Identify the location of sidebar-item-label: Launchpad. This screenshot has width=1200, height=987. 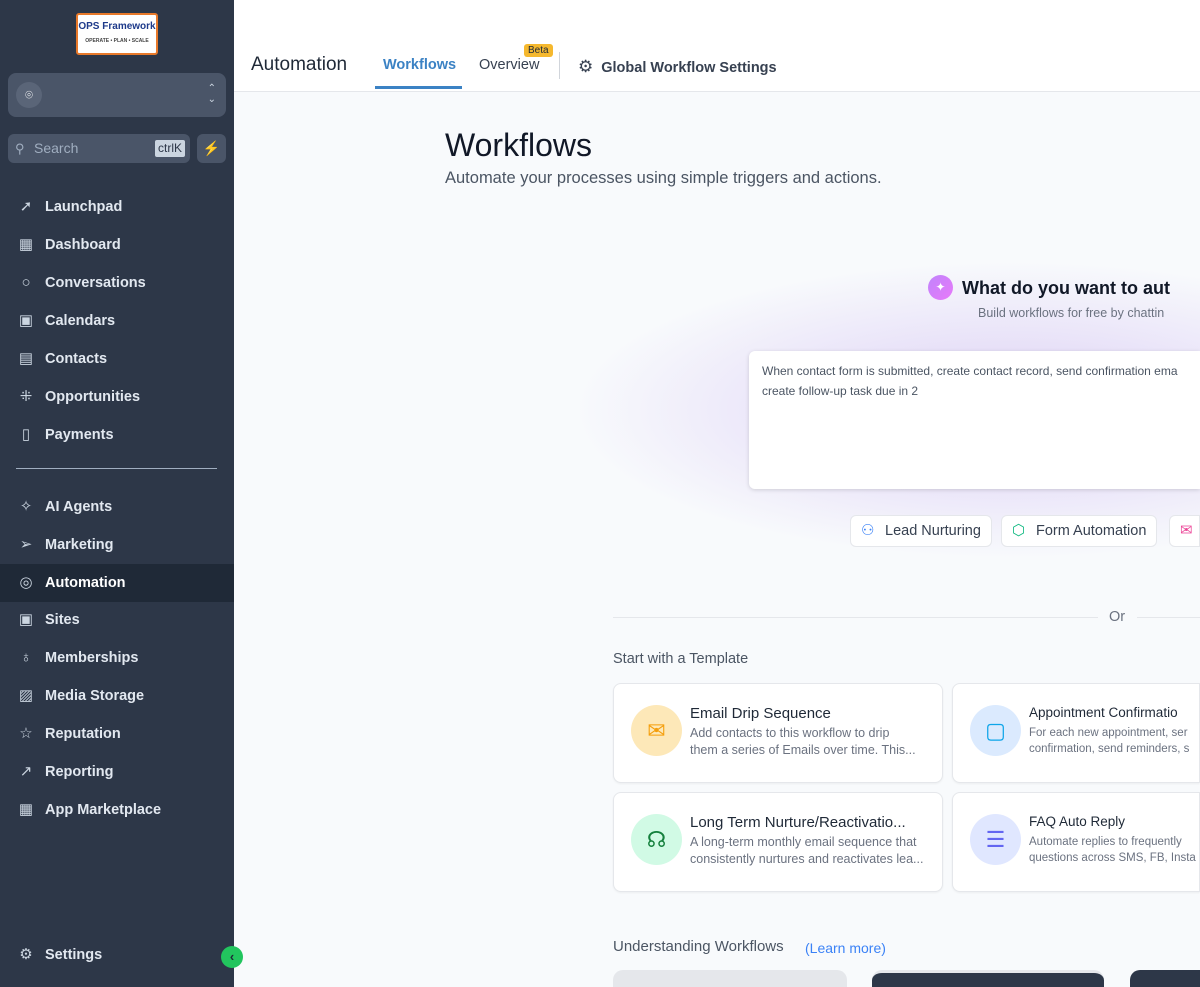
(84, 207).